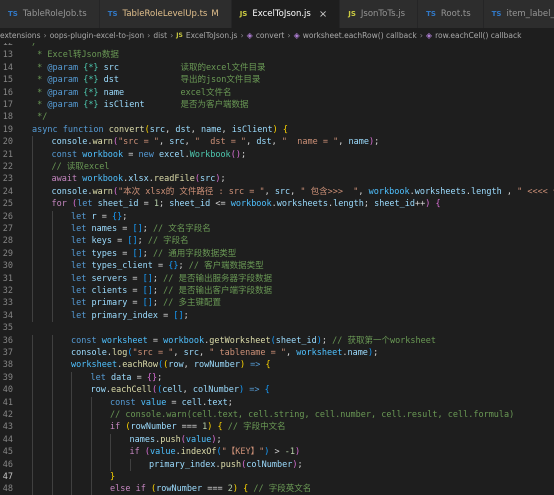 This screenshot has height=495, width=554. I want to click on code-token: if, so click(115, 427).